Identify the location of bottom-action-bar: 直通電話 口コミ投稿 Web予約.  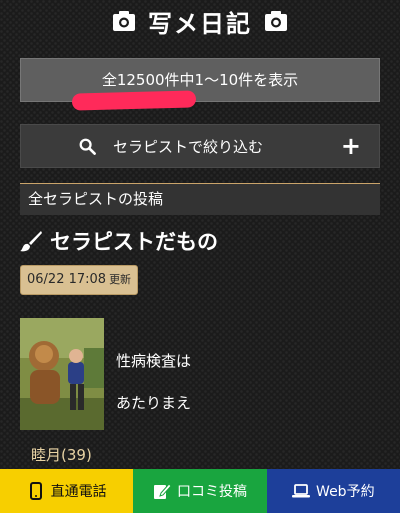
(200, 491).